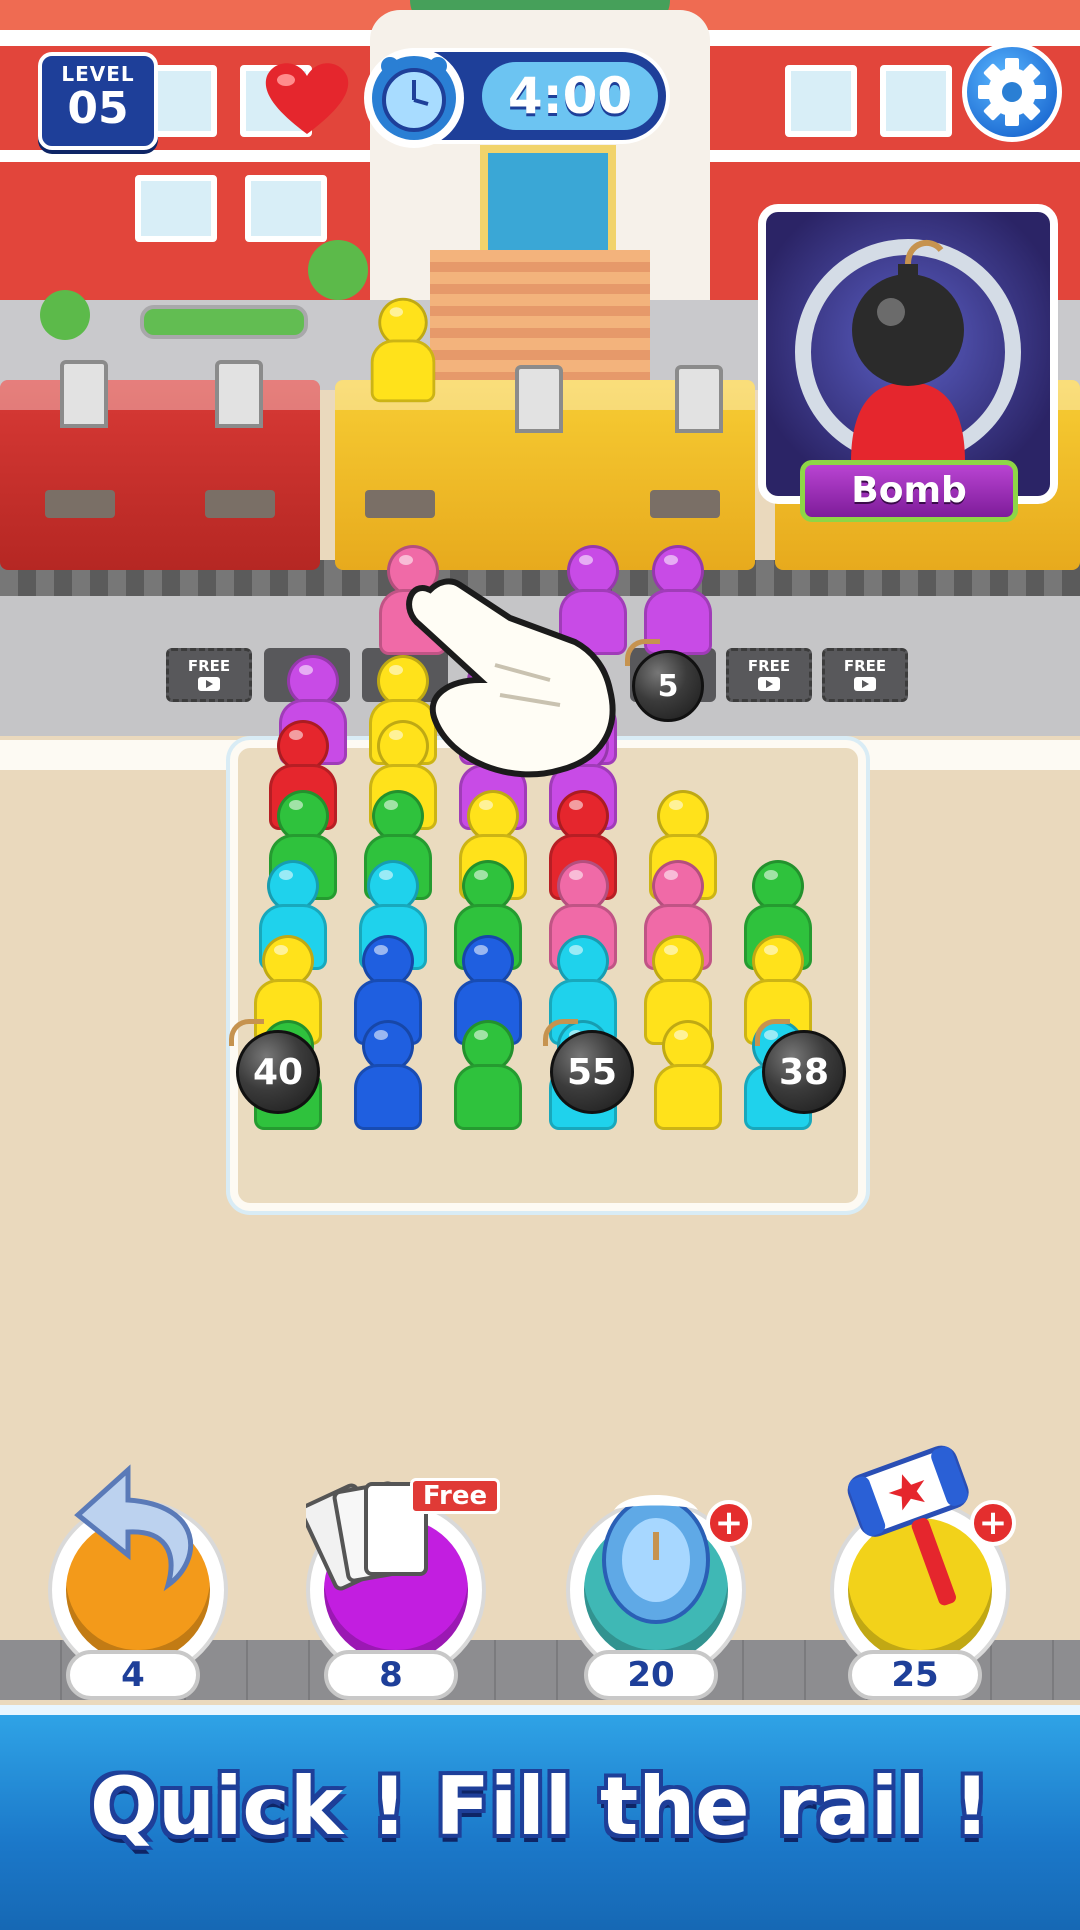  I want to click on bomb-character-icon, so click(908, 352).